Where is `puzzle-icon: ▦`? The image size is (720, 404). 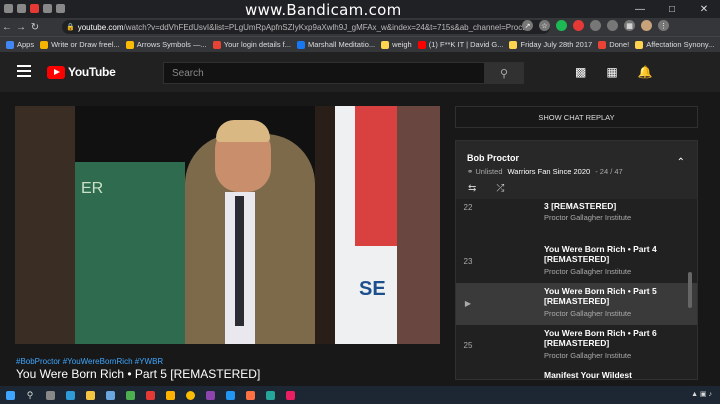
puzzle-icon: ▦ is located at coordinates (629, 25).